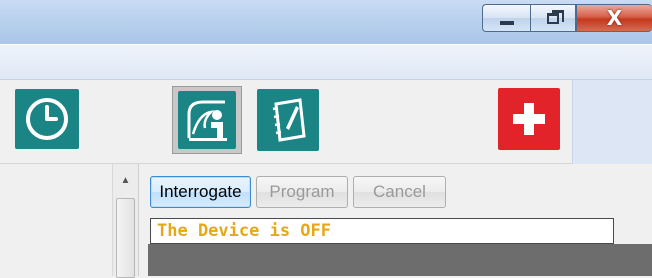  Describe the element at coordinates (125, 180) in the screenshot. I see `scroll-up-arrow-icon: ▲` at that location.